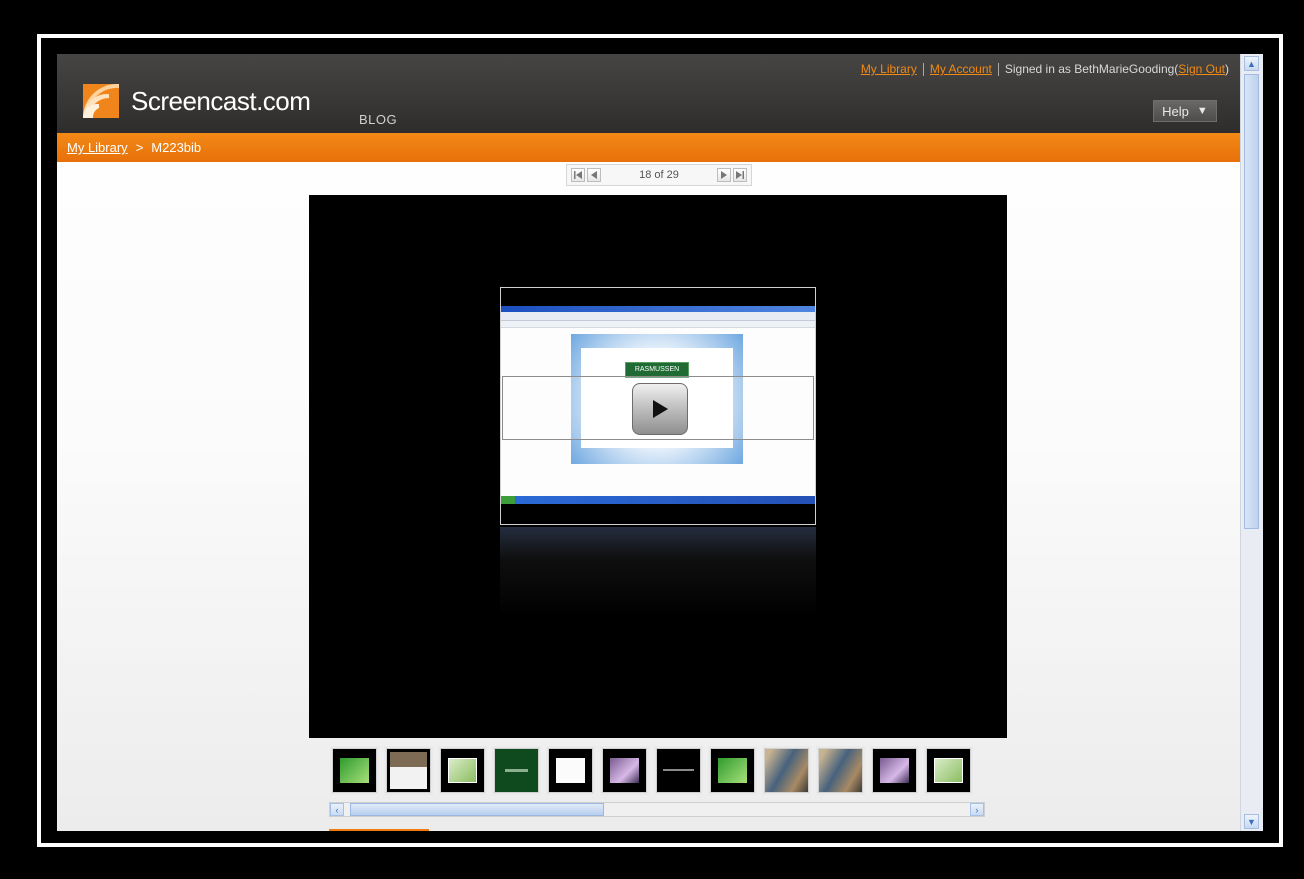 Image resolution: width=1304 pixels, height=879 pixels. I want to click on scroll-down-icon: ▼, so click(1251, 821).